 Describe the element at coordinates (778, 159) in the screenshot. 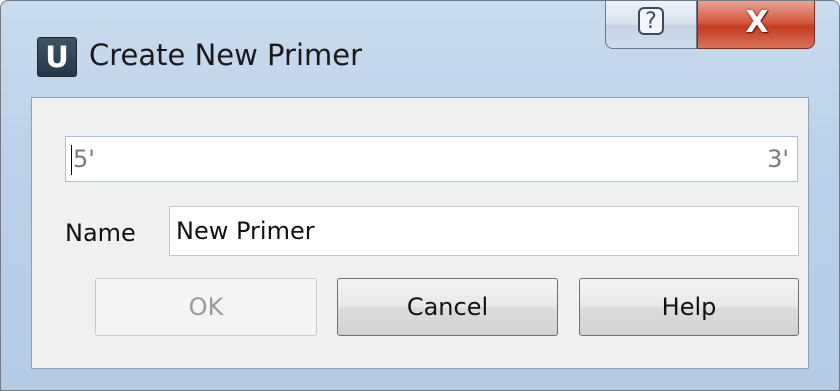

I see `three-prime-label: 3'` at that location.